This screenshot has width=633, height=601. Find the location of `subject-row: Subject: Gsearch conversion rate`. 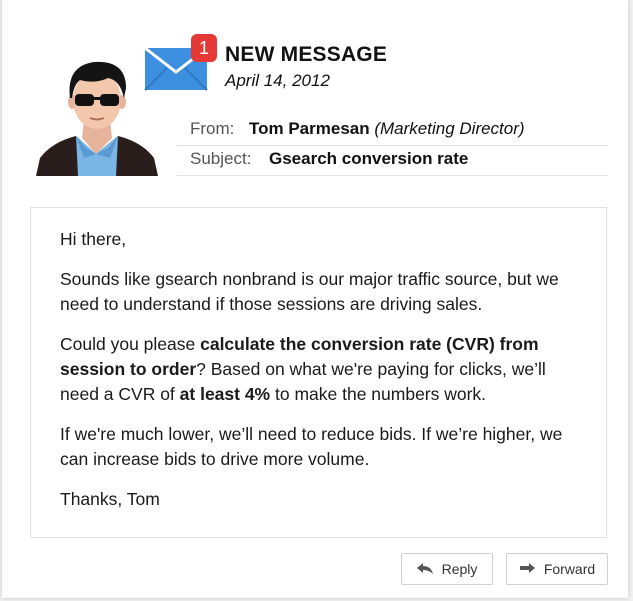

subject-row: Subject: Gsearch conversion rate is located at coordinates (392, 160).